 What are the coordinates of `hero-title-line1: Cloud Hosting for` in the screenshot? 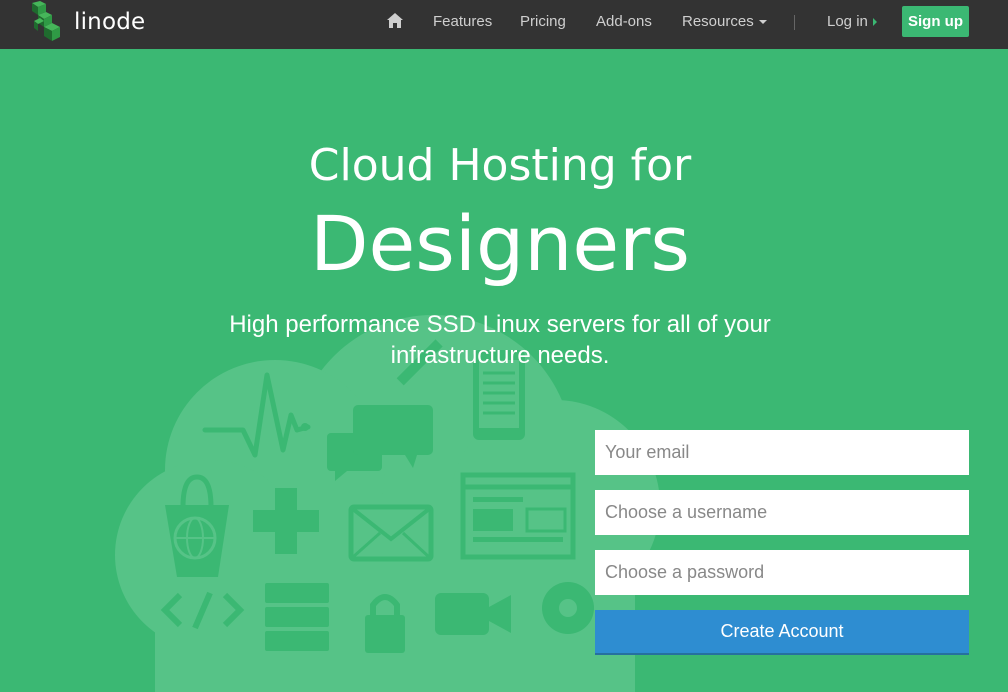 It's located at (500, 165).